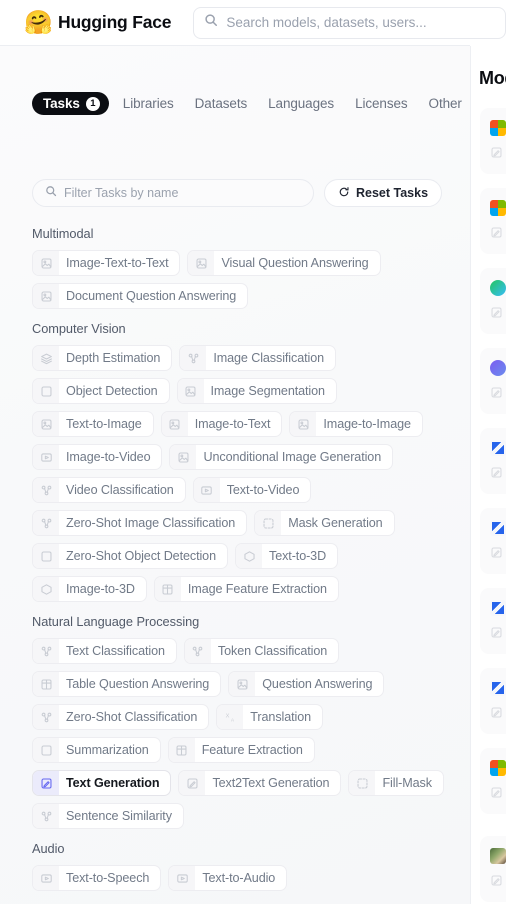  What do you see at coordinates (46, 651) in the screenshot?
I see `text-classification-icon` at bounding box center [46, 651].